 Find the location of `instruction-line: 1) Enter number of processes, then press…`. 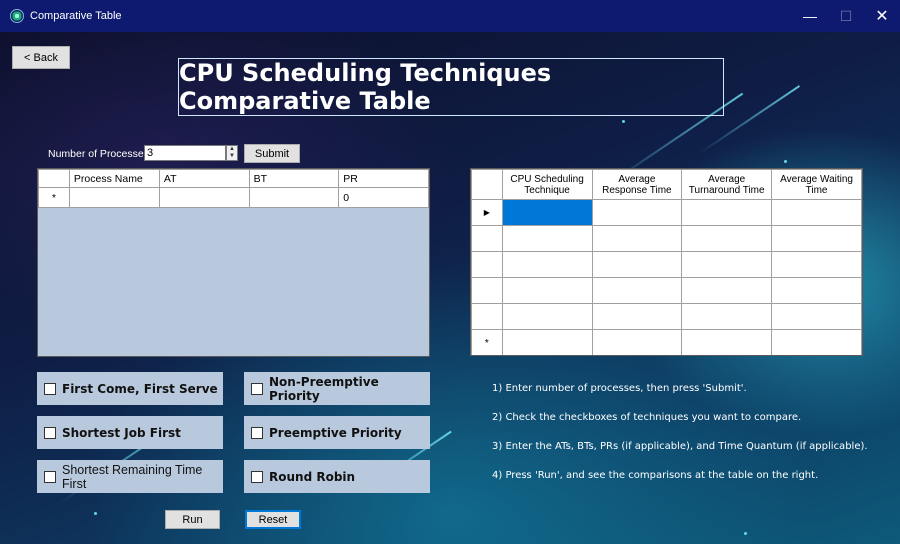

instruction-line: 1) Enter number of processes, then press… is located at coordinates (619, 388).